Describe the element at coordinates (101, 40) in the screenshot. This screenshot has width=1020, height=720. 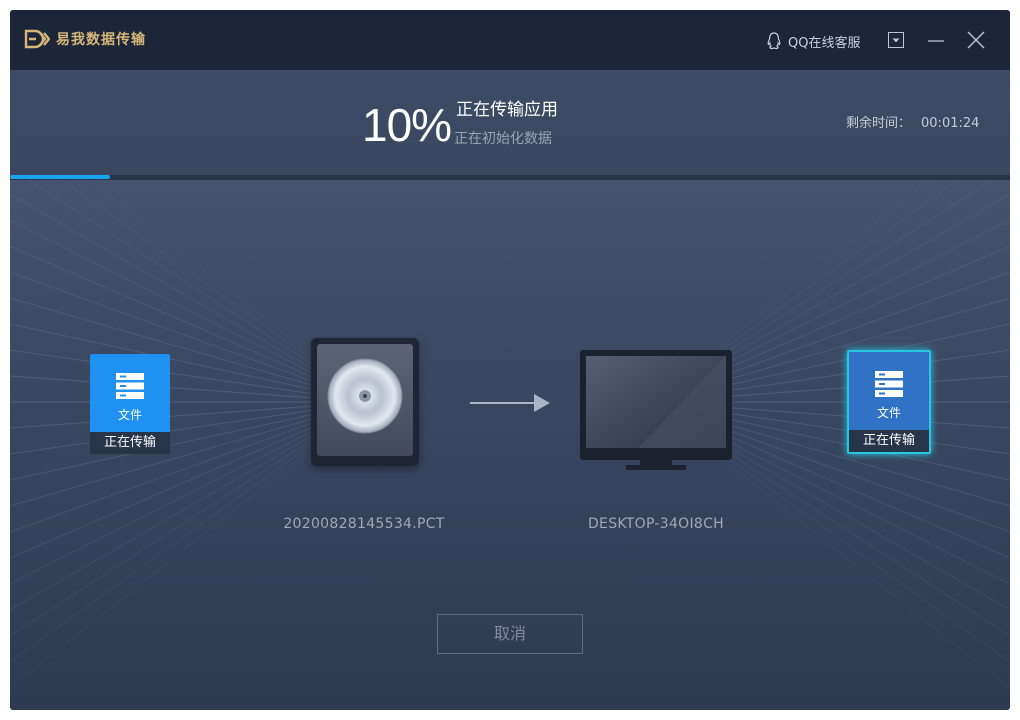
I see `app-title: 易我数据传输` at that location.